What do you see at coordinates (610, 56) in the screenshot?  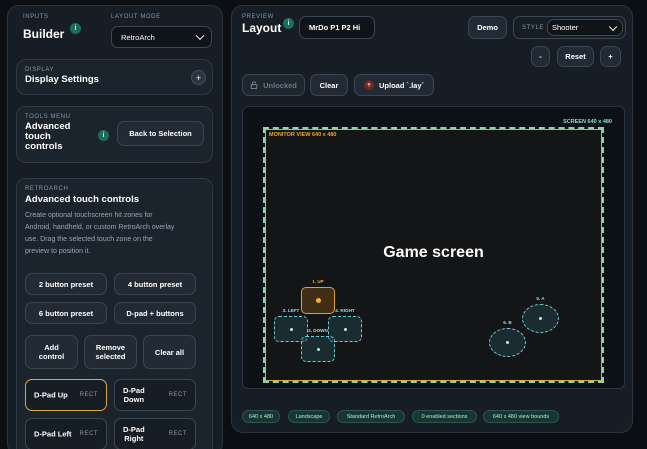 I see `zoom-in-button: +` at bounding box center [610, 56].